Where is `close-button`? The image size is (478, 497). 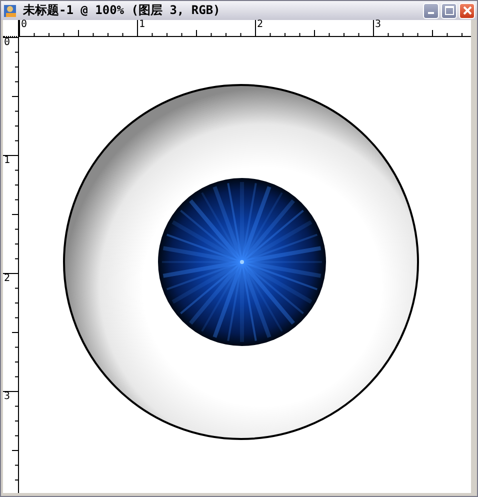
close-button is located at coordinates (467, 10).